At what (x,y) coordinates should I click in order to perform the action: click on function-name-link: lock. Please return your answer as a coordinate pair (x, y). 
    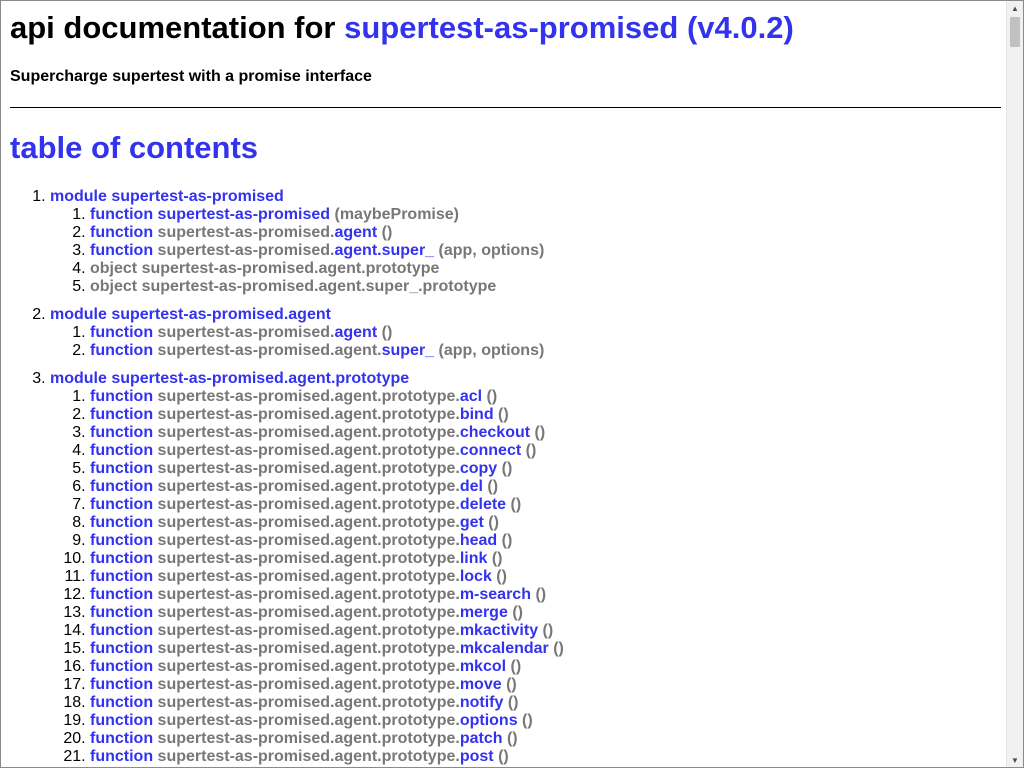
    Looking at the image, I should click on (476, 576).